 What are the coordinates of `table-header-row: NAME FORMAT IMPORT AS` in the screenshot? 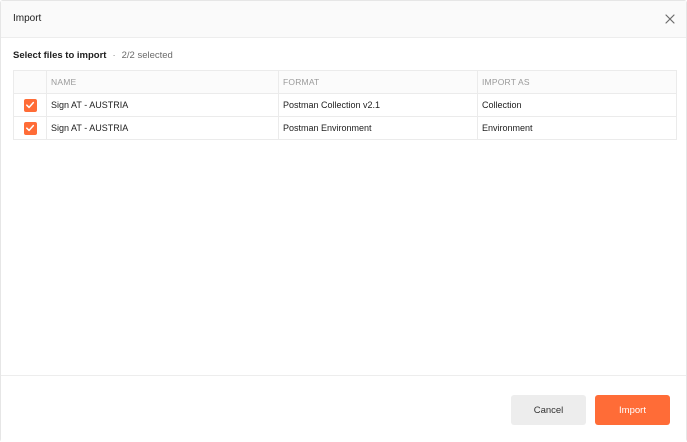 It's located at (345, 82).